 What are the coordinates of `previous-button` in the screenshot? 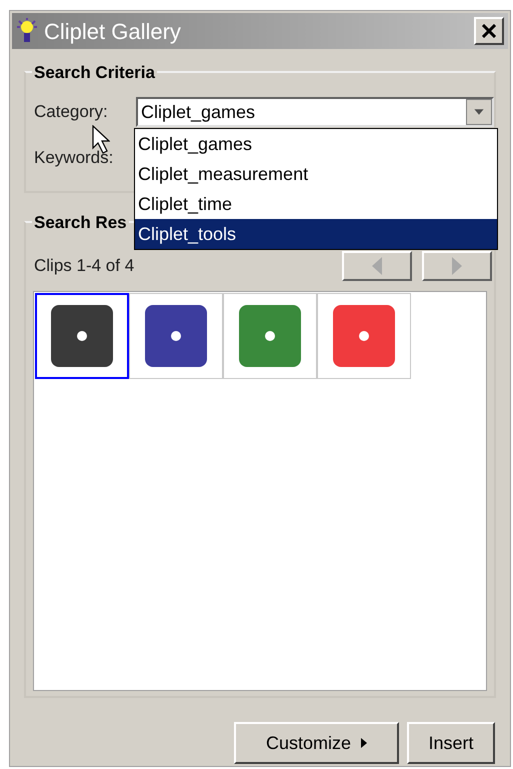 It's located at (377, 266).